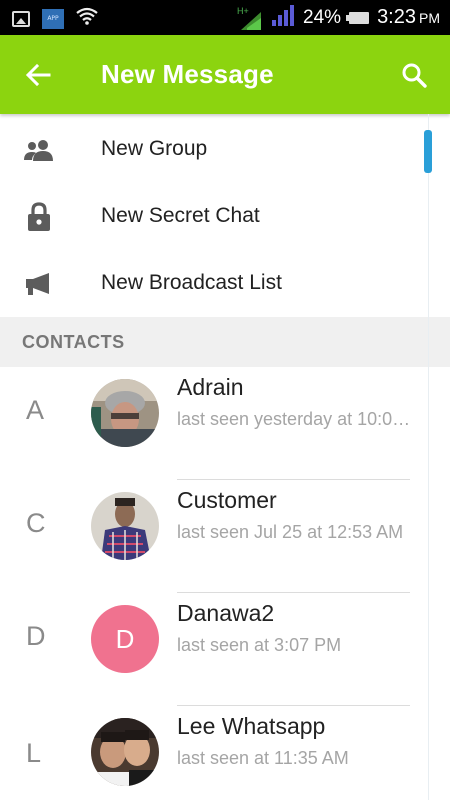 This screenshot has width=450, height=800. What do you see at coordinates (215, 149) in the screenshot?
I see `new-group-item: New Group` at bounding box center [215, 149].